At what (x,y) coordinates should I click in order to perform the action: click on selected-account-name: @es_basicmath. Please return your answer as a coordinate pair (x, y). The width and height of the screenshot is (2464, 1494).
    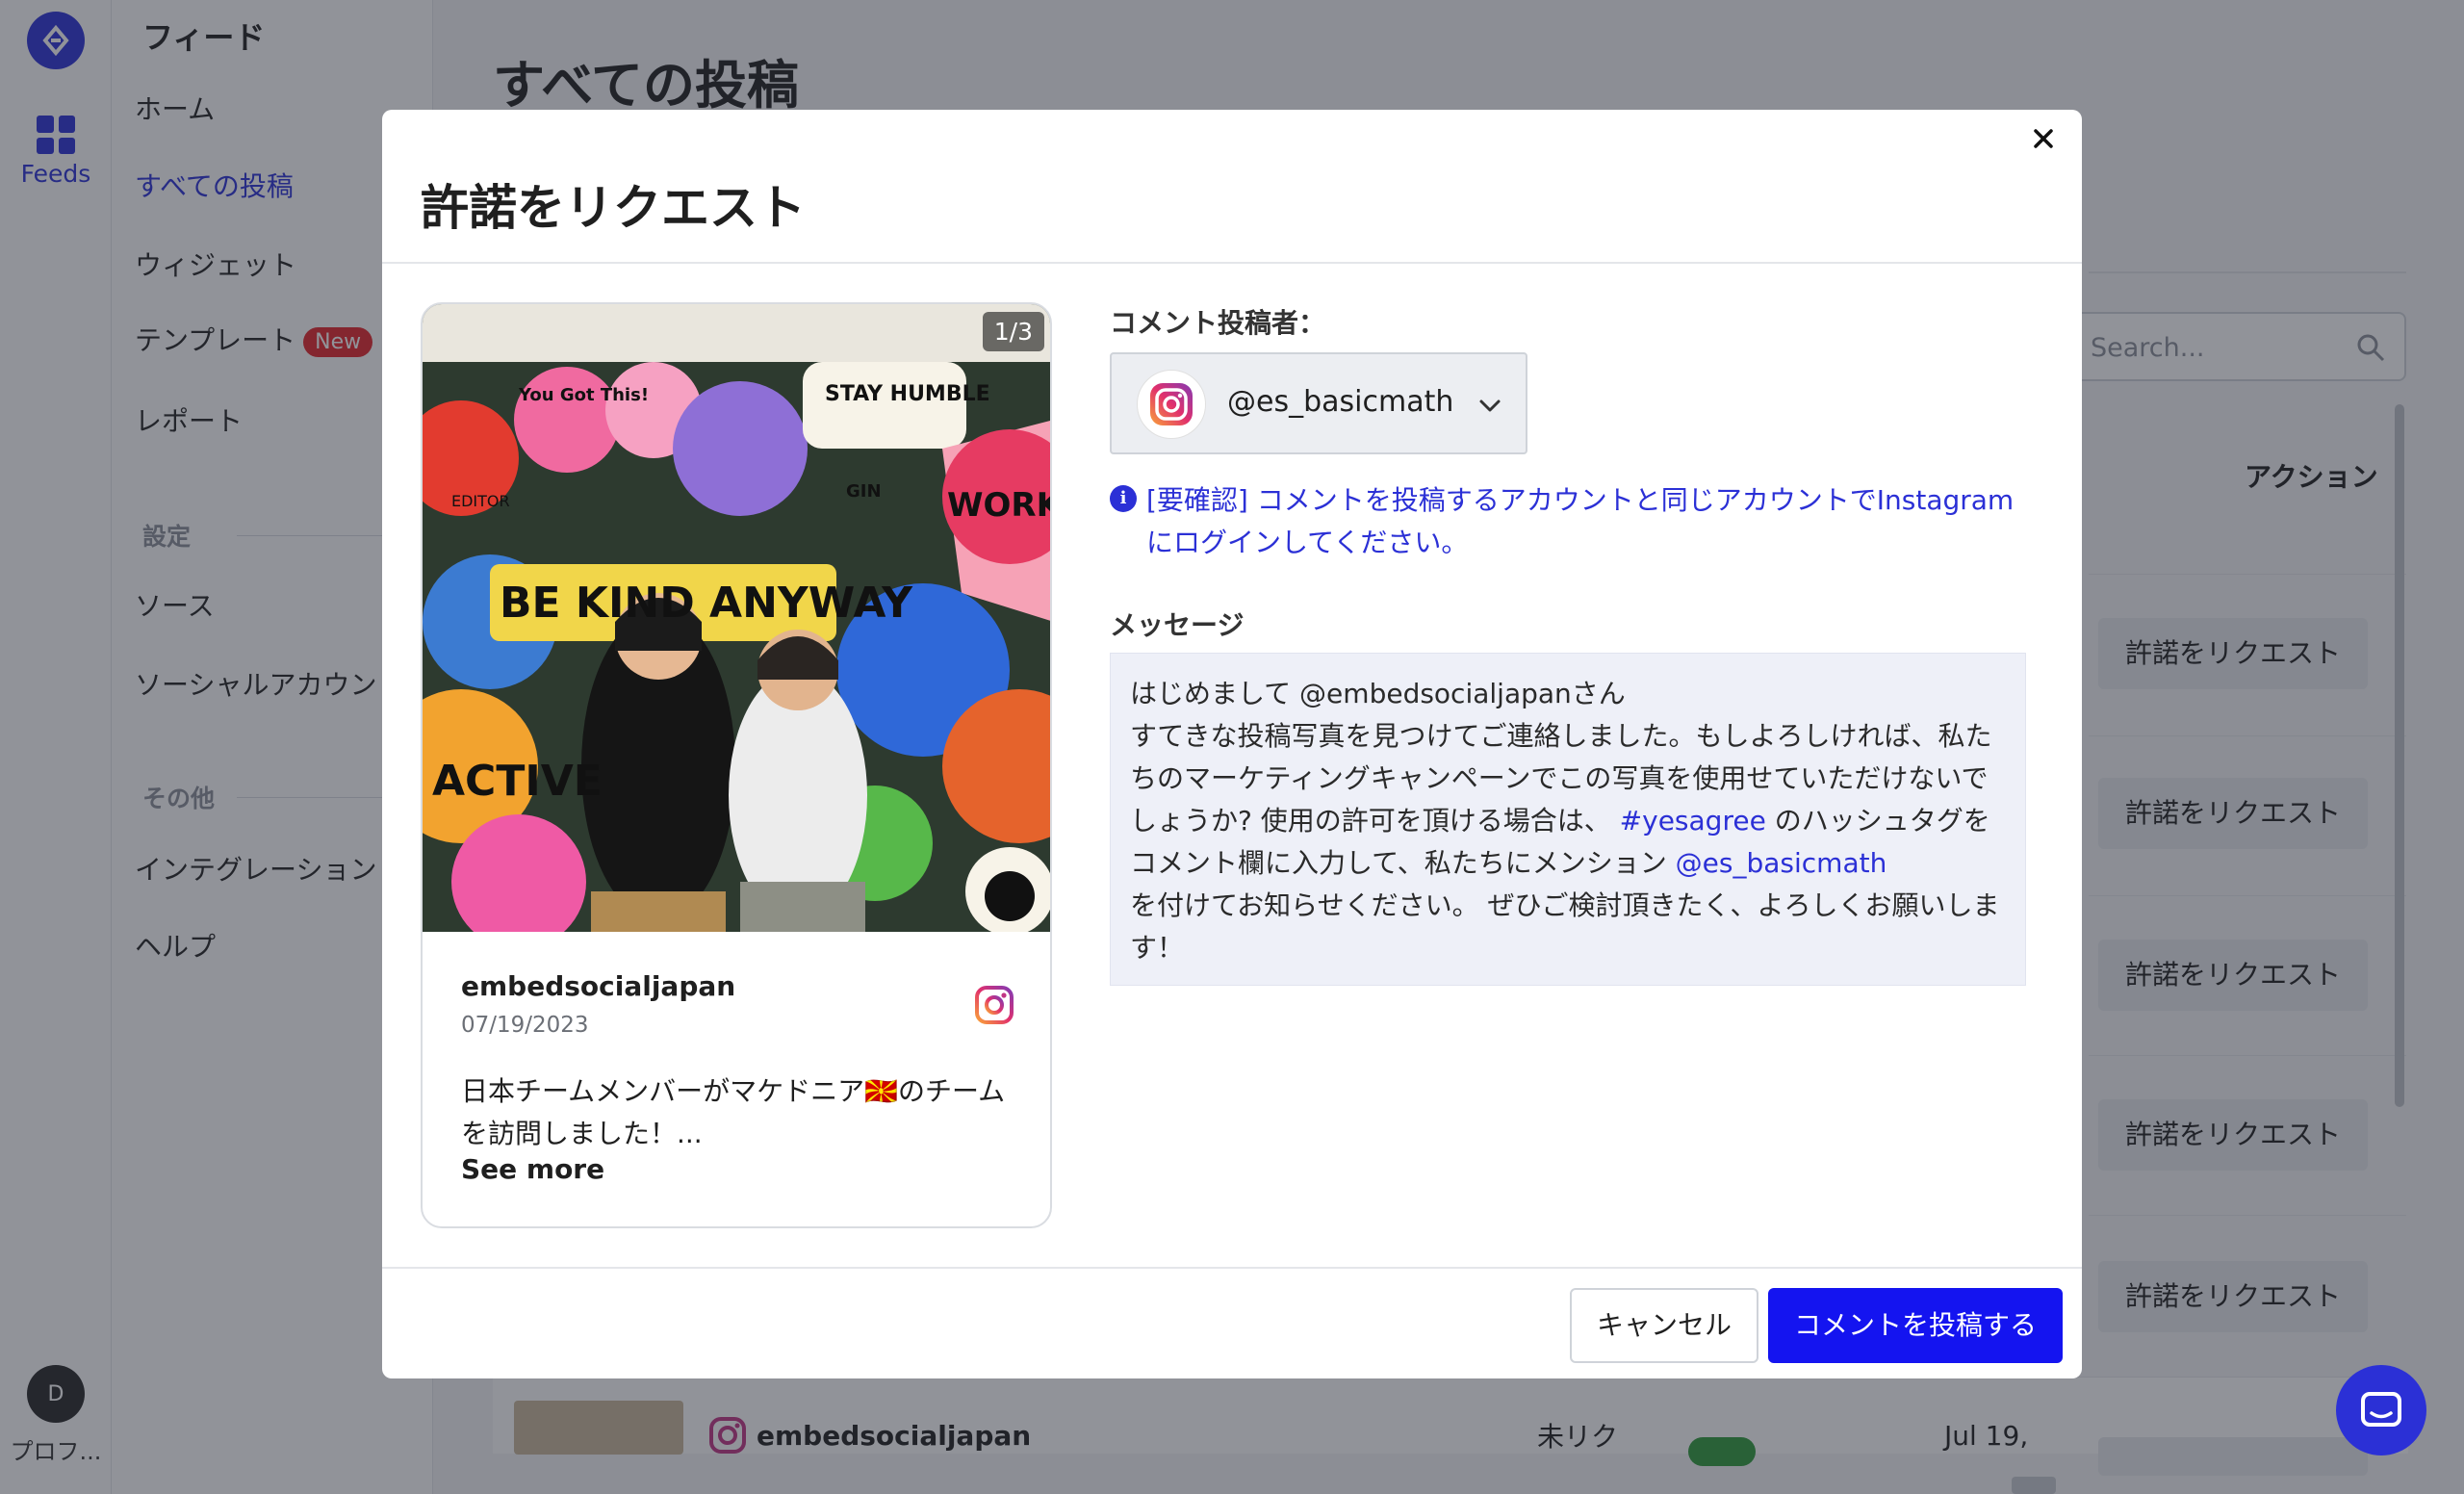
    Looking at the image, I should click on (1340, 402).